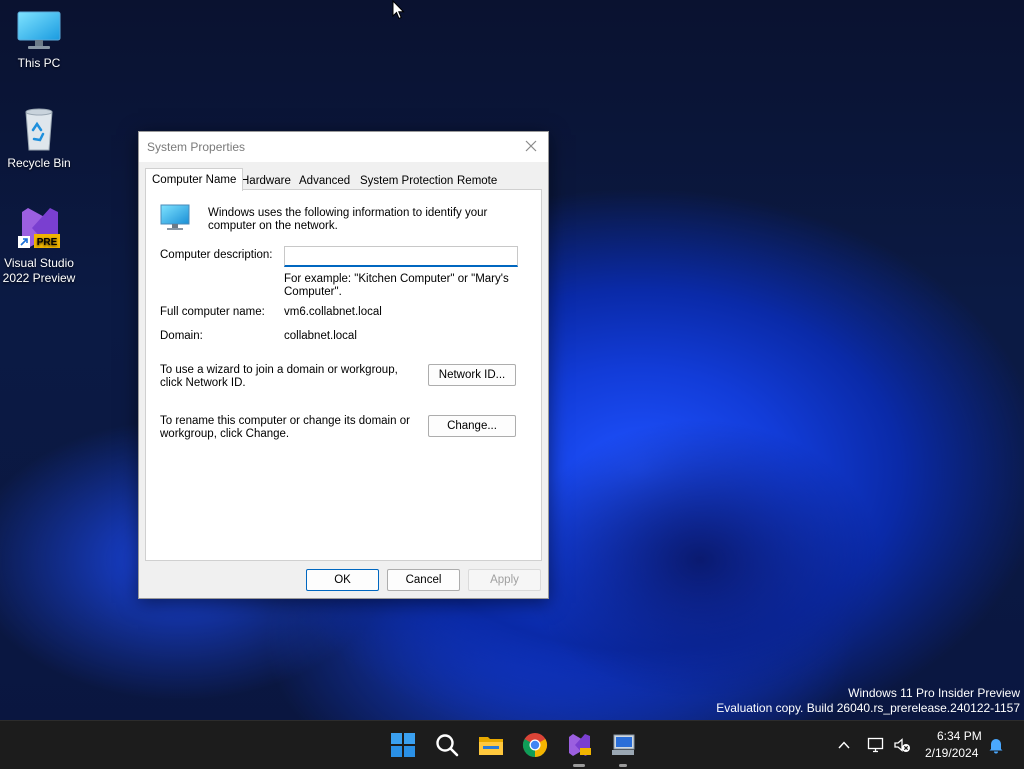 This screenshot has width=1024, height=769. I want to click on notification-bell-icon, so click(996, 745).